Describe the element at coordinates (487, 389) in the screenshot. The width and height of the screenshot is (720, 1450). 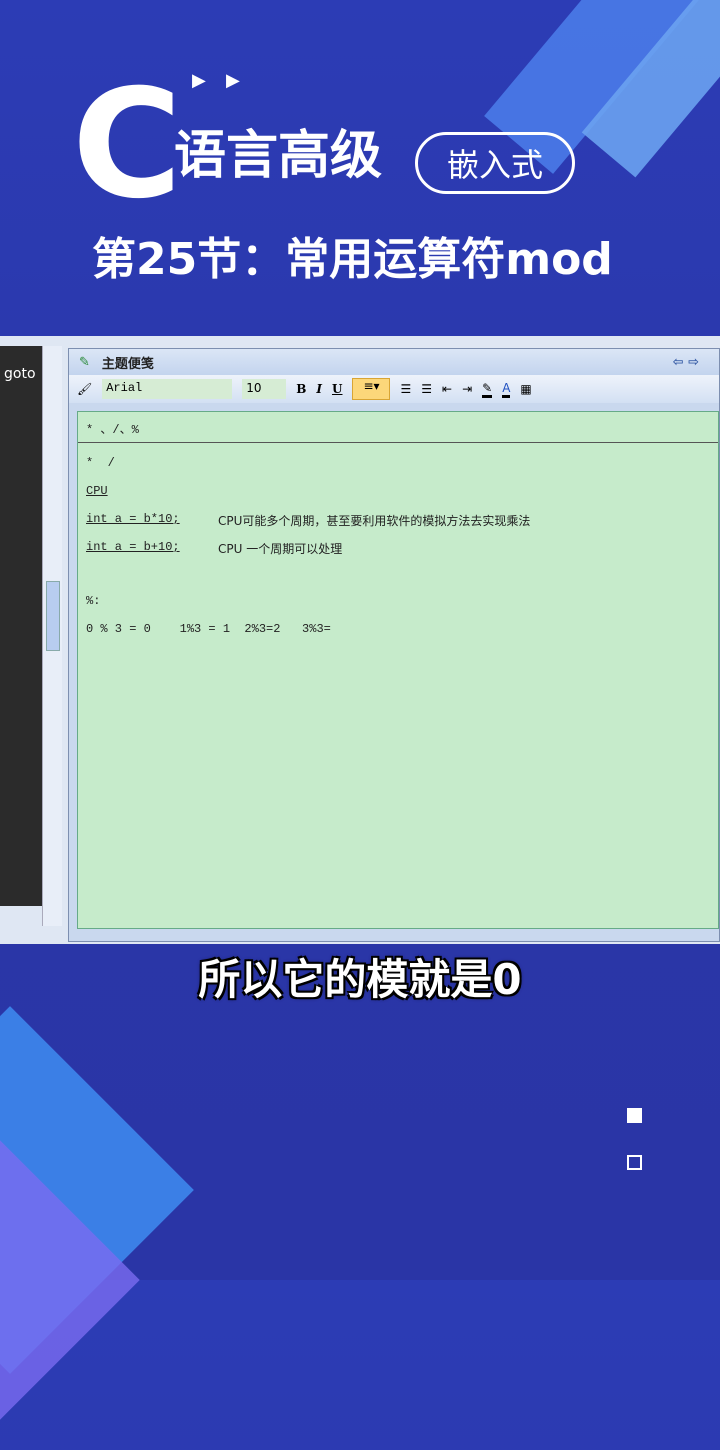
I see `highlight-icon: ✎` at that location.